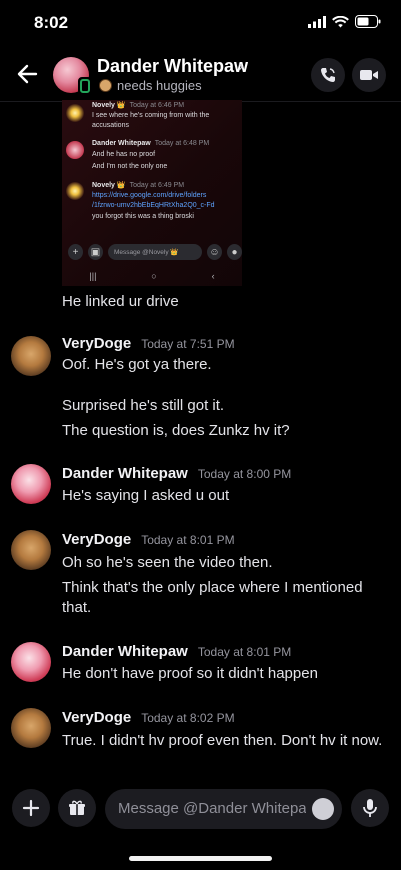 This screenshot has width=401, height=870. I want to click on message-timestamp: Today at 8:02 PM, so click(188, 718).